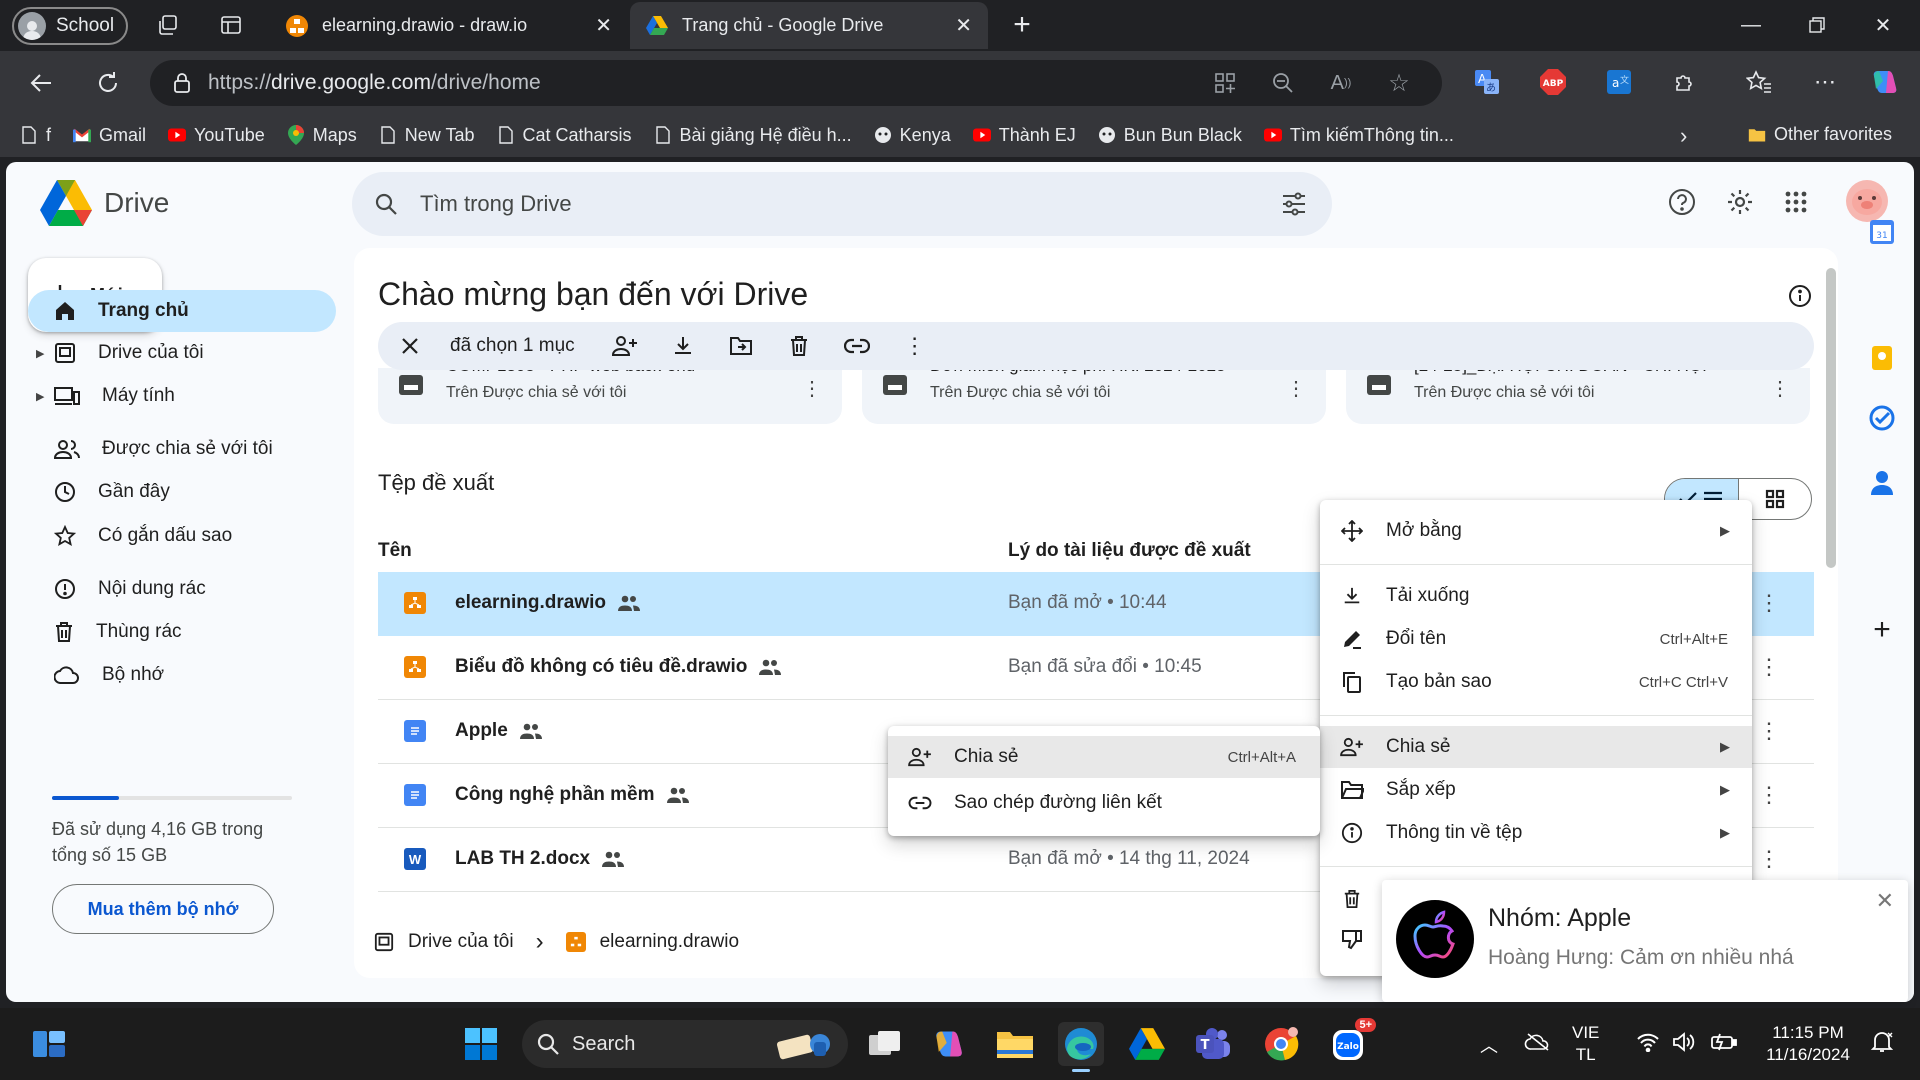  I want to click on search-options-tune-icon, so click(1294, 204).